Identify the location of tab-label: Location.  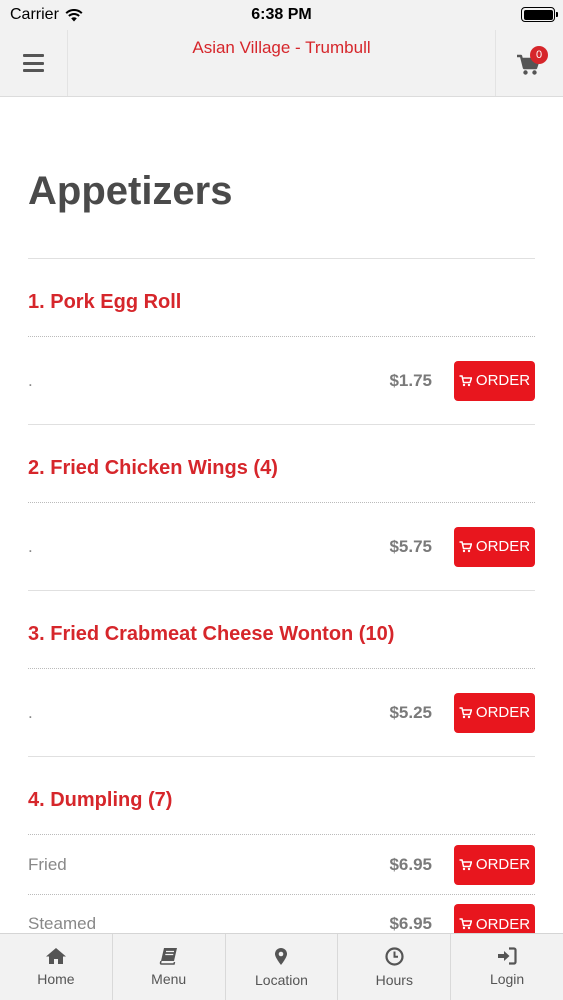
(281, 979).